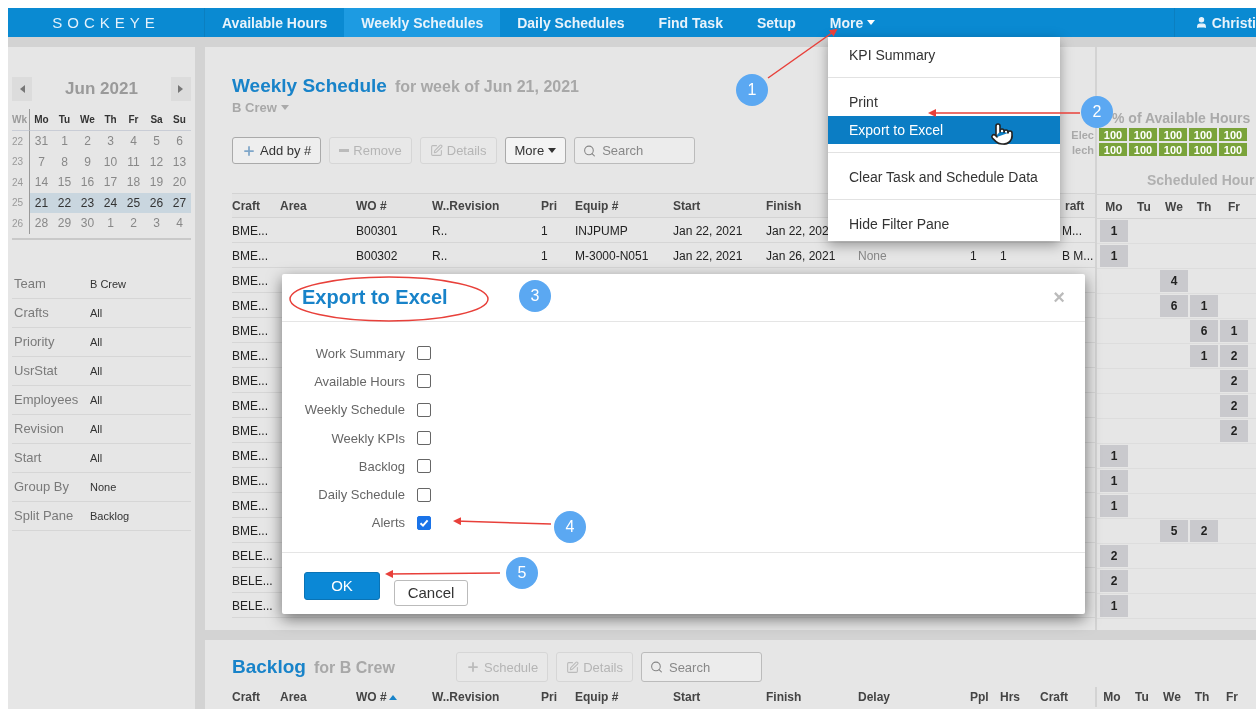 This screenshot has height=709, width=1256. Describe the element at coordinates (801, 255) in the screenshot. I see `table-cell: Jan 26, 2021` at that location.